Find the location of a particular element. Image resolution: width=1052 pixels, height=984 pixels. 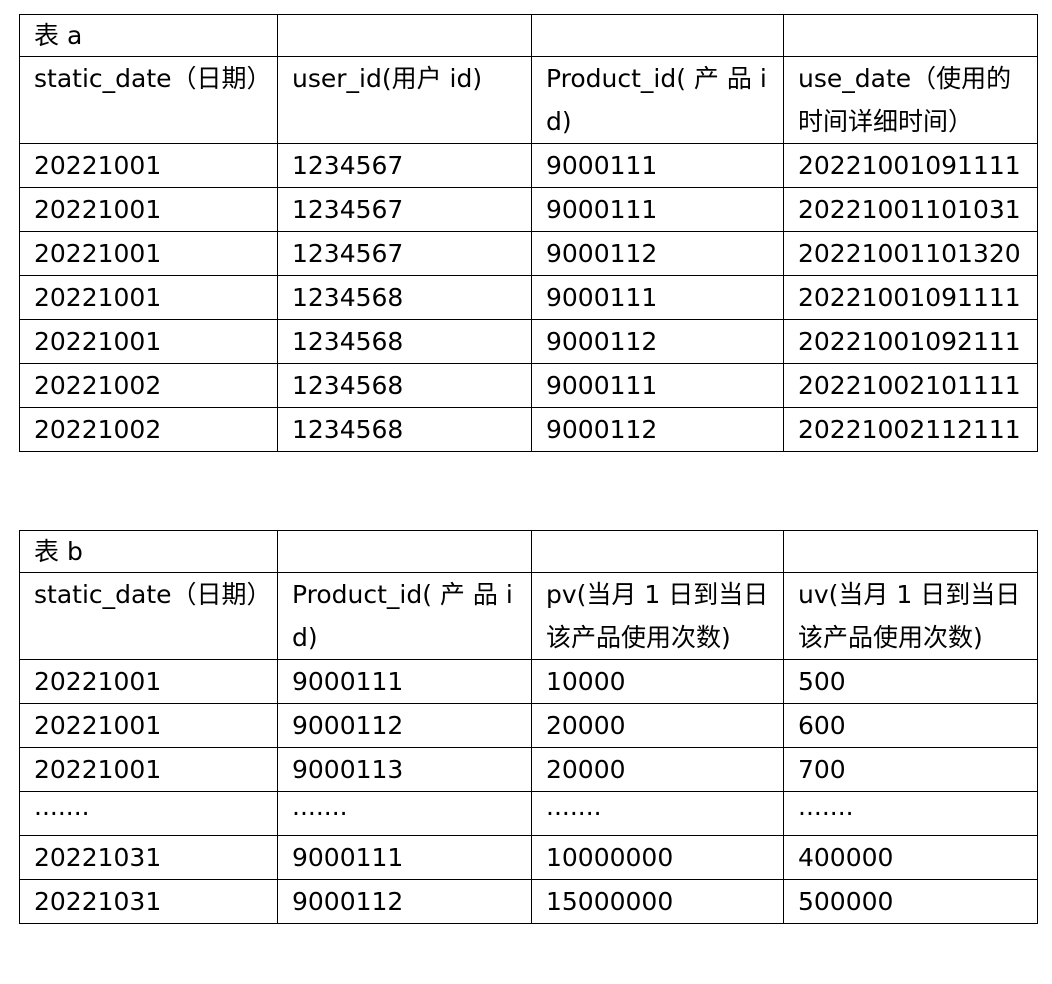

table-row: 20221002 1234568 9000111 20221002101111 is located at coordinates (528, 385).